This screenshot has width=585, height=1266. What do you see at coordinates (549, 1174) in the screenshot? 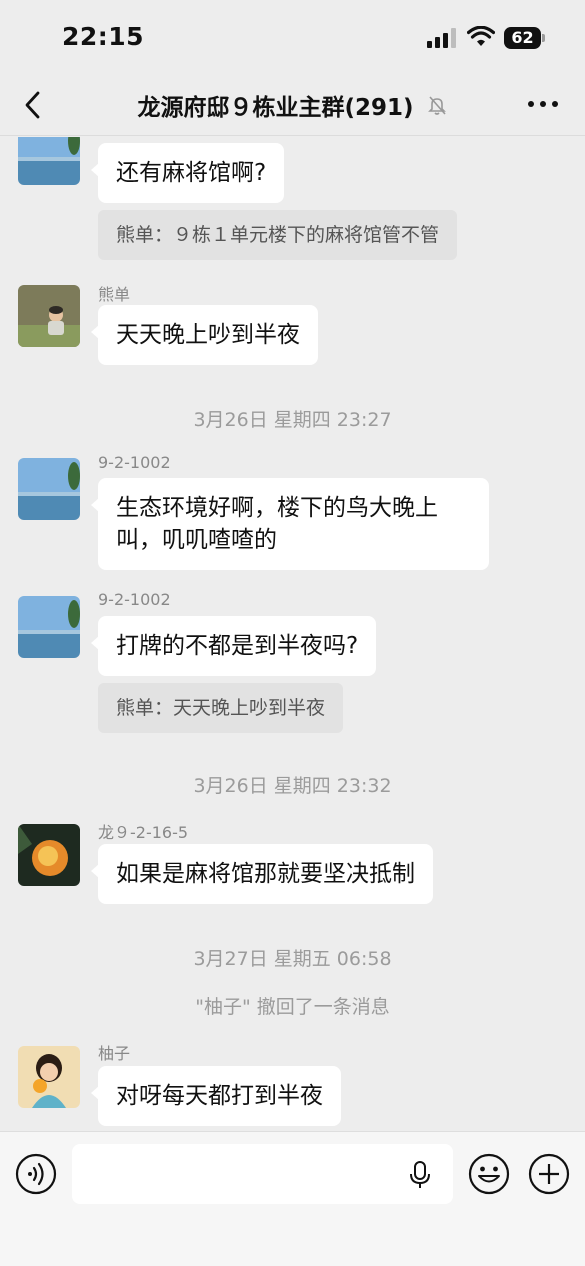
I see `plus-icon` at bounding box center [549, 1174].